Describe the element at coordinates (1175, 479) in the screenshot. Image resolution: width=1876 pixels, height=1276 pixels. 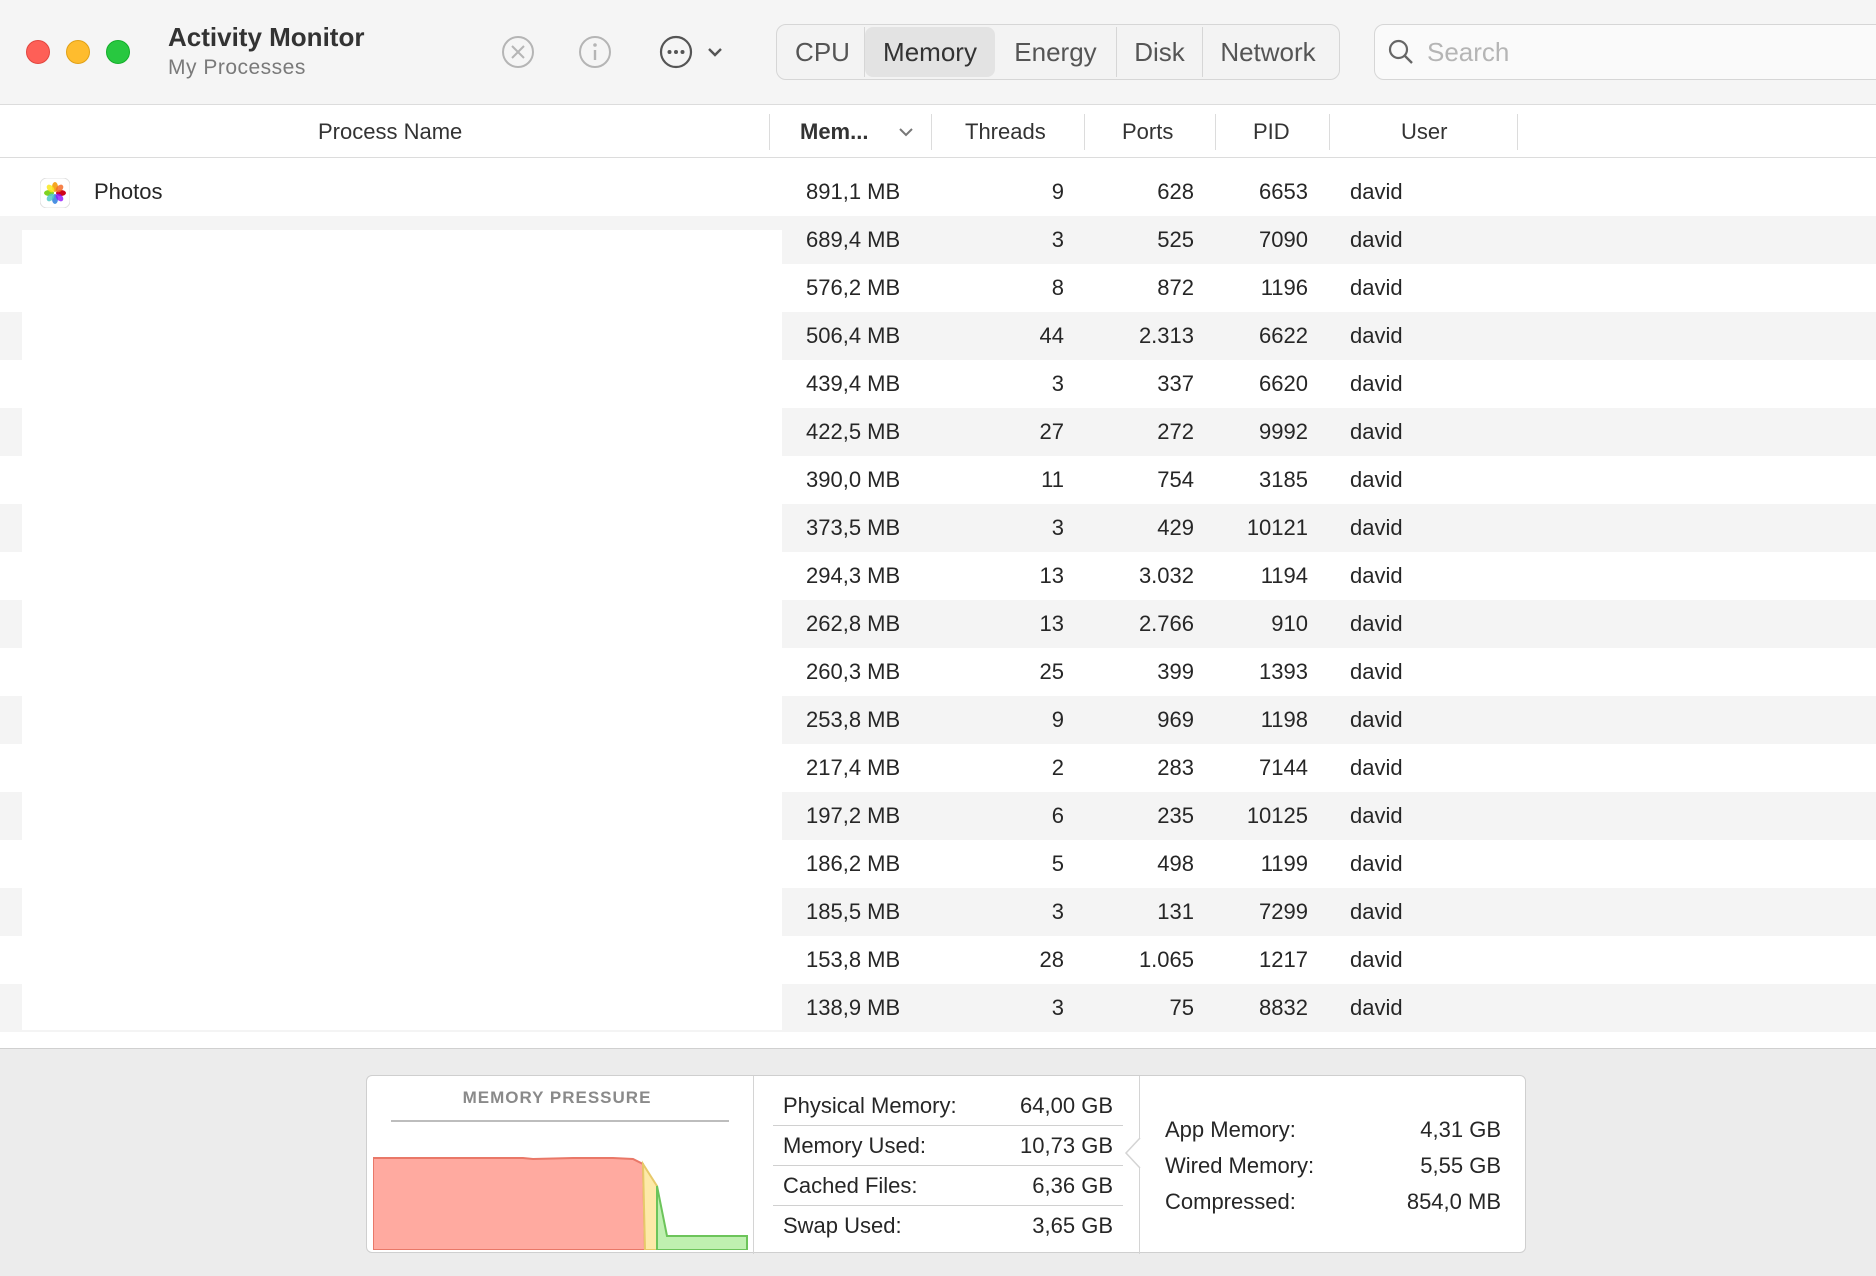
I see `process-ports: 754` at that location.